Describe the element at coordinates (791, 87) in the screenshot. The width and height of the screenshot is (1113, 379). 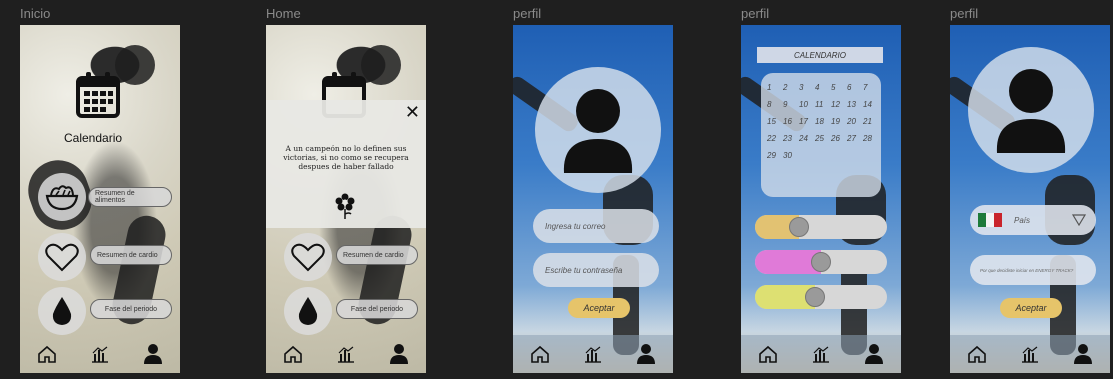
I see `calendar-day: 2` at that location.